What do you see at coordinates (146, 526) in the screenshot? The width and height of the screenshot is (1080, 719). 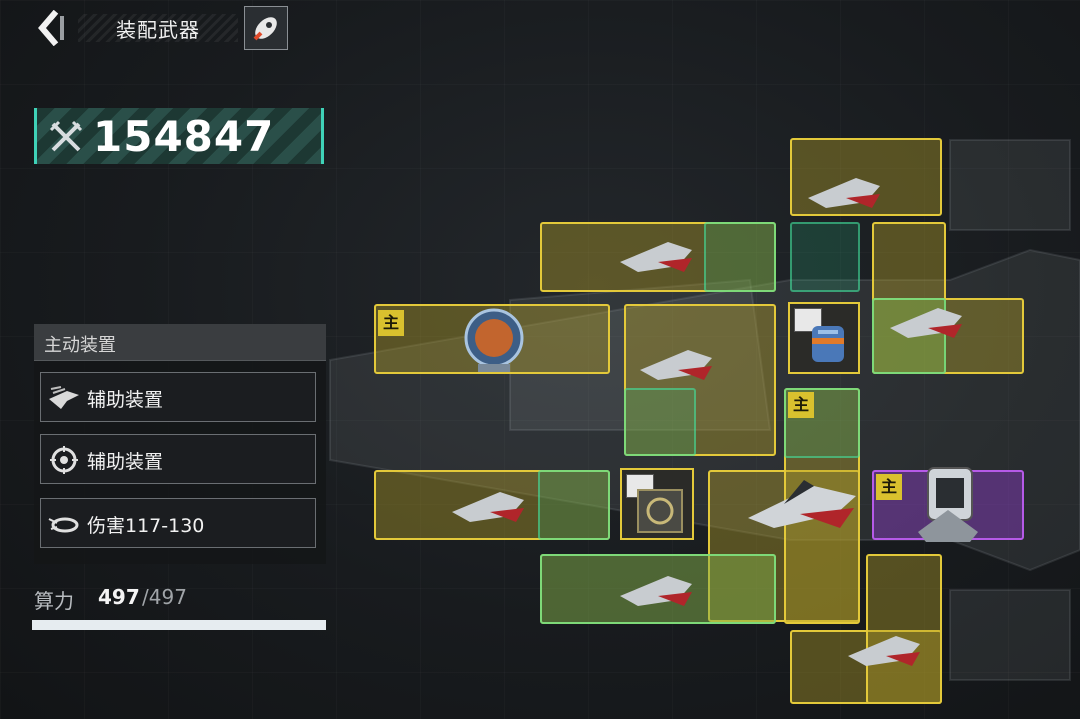 I see `device-label: 伤害117-130` at bounding box center [146, 526].